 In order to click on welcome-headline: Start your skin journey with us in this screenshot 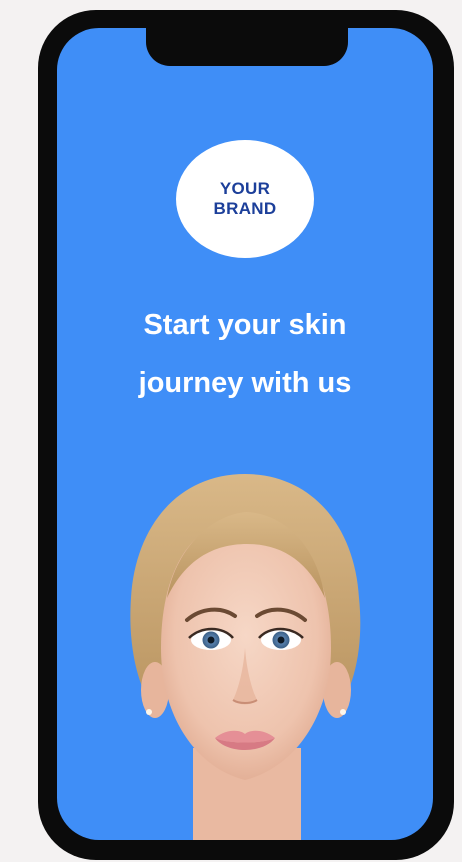, I will do `click(245, 354)`.